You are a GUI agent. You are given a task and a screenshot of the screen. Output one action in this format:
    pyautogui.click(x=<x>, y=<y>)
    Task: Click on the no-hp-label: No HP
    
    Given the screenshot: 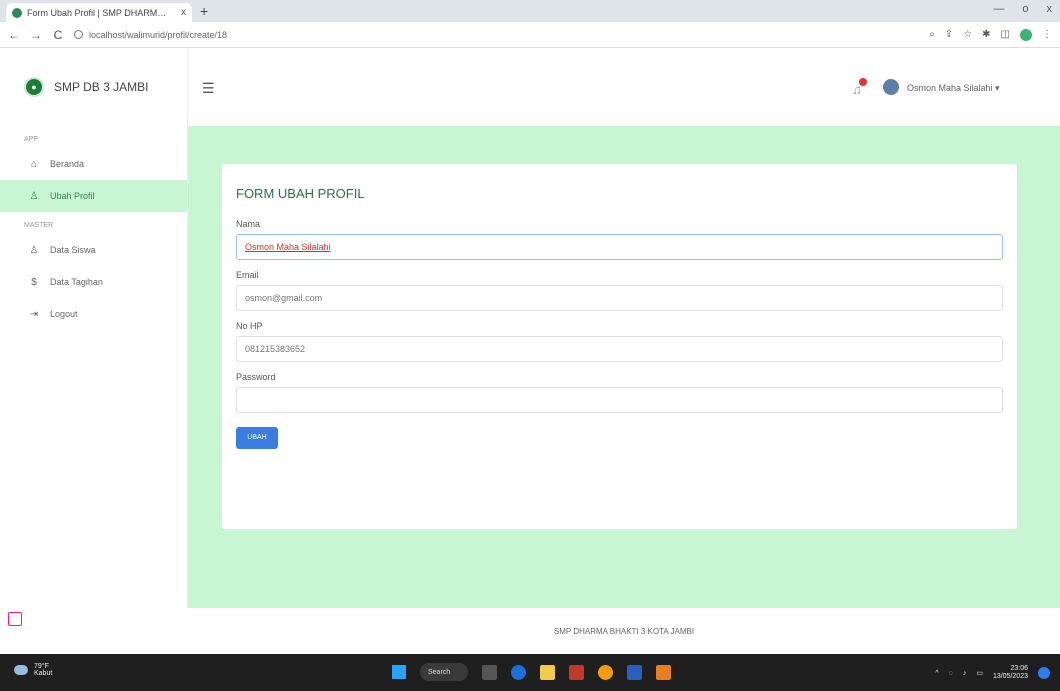 What is the action you would take?
    pyautogui.click(x=249, y=326)
    